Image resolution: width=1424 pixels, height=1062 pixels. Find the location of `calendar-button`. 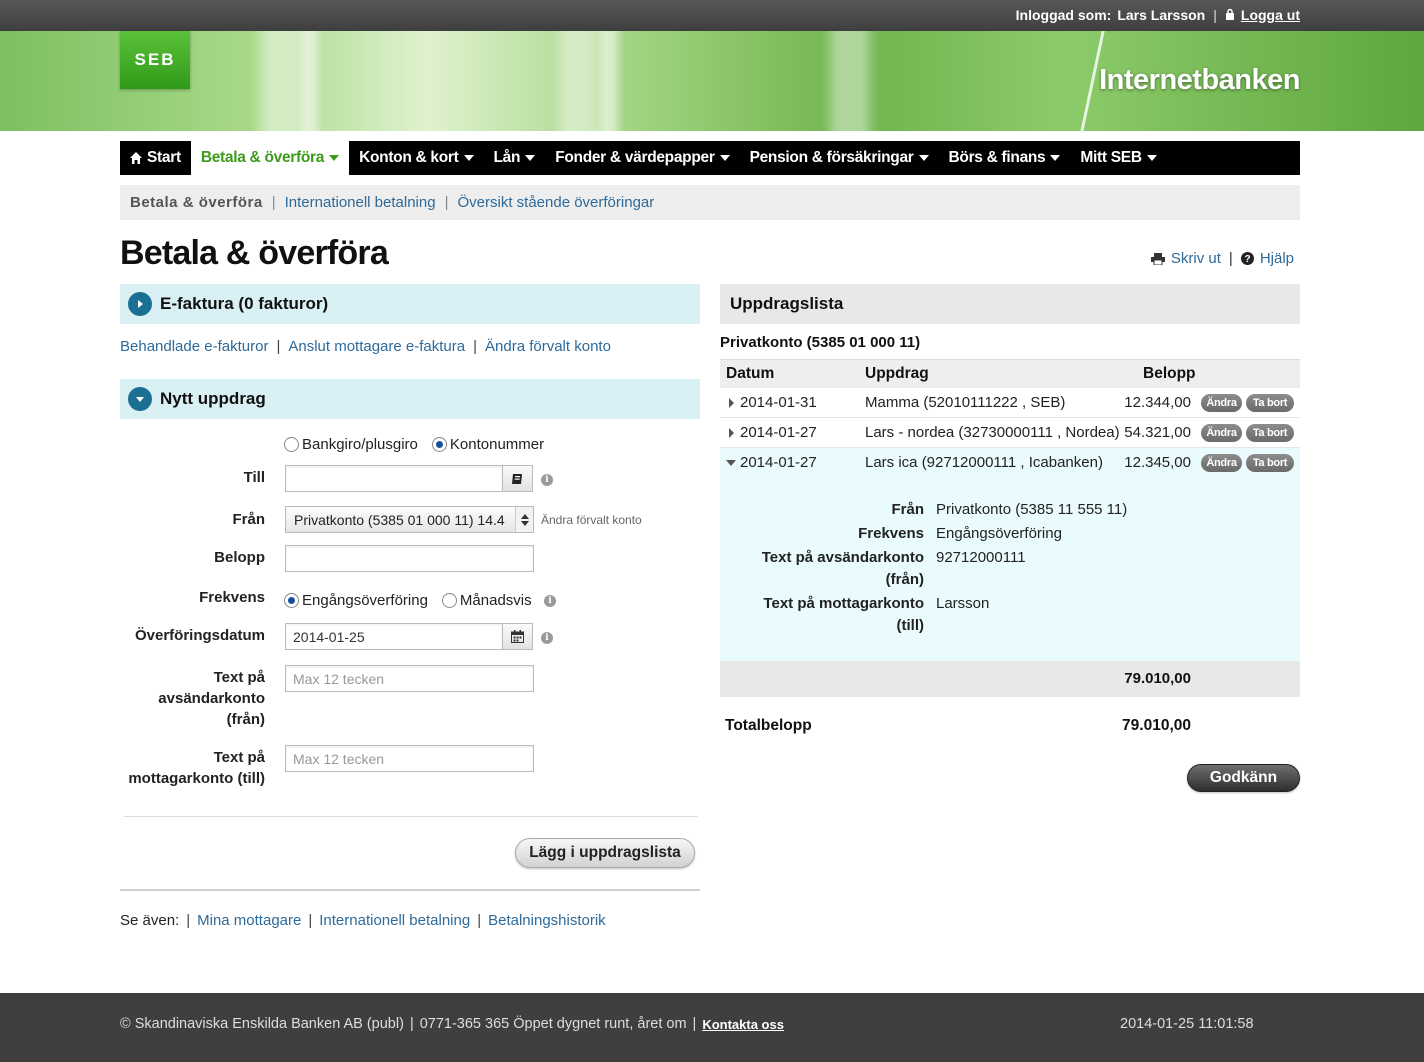

calendar-button is located at coordinates (517, 636).